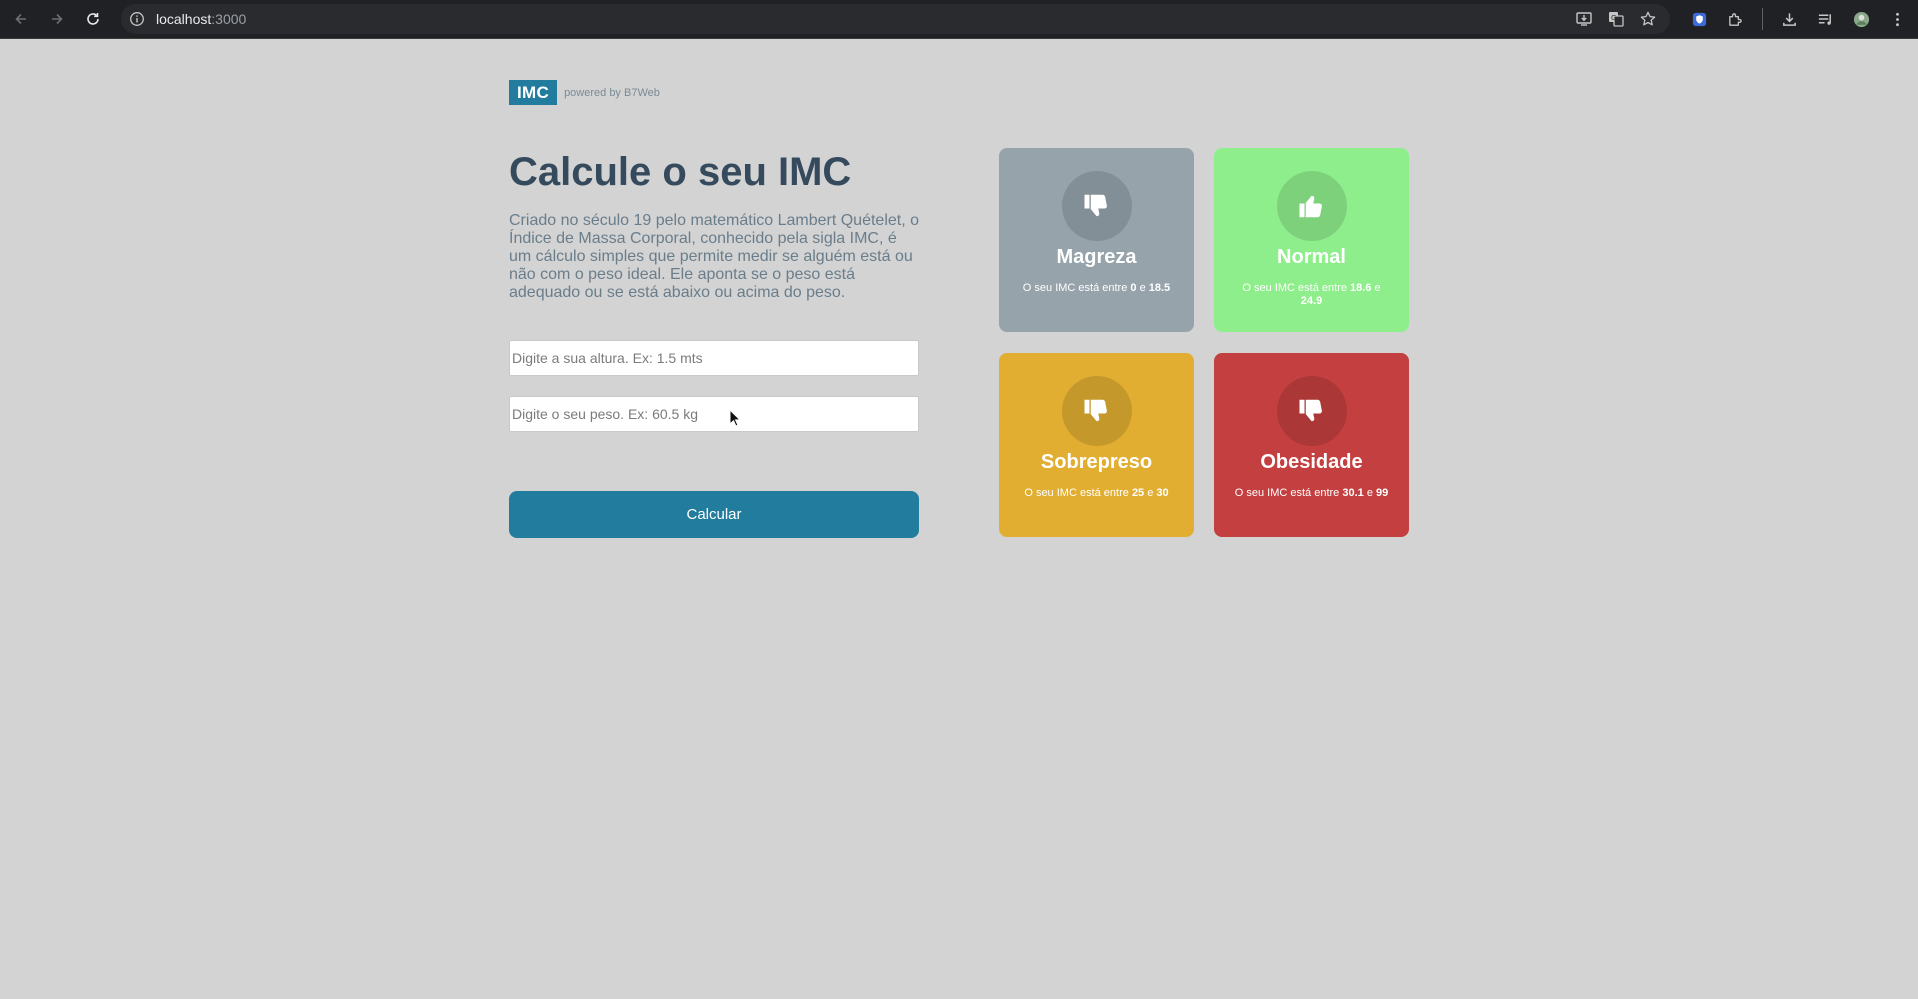 This screenshot has width=1918, height=999. I want to click on level-card-sobrepreso: Sobrepreso O seu IMC está entre 25 e 30, so click(1096, 445).